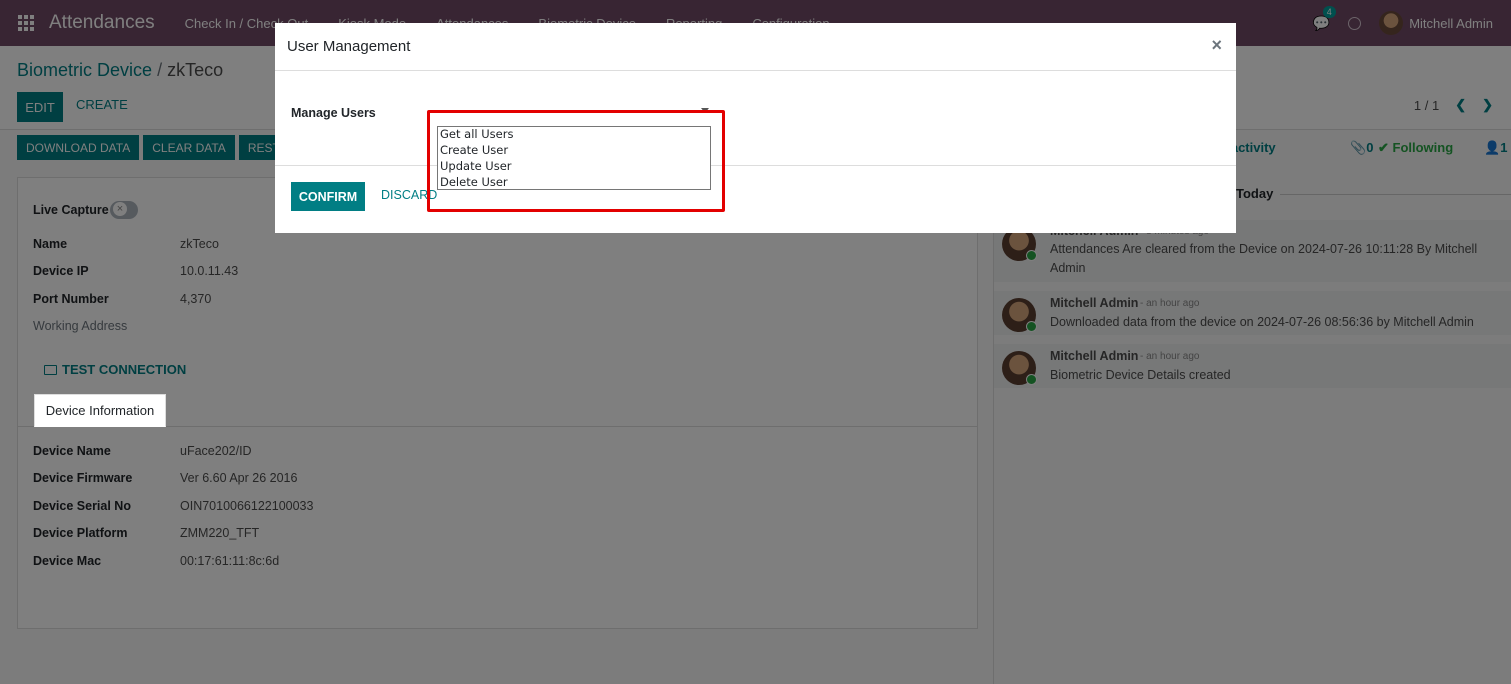 The image size is (1511, 684). Describe the element at coordinates (576, 161) in the screenshot. I see `highlight-annotation` at that location.